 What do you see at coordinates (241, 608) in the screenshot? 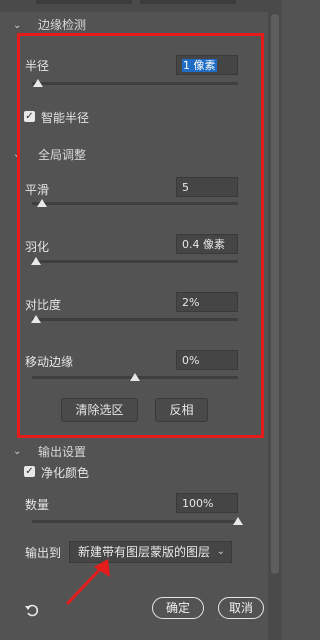
I see `cancel-button: 取消` at bounding box center [241, 608].